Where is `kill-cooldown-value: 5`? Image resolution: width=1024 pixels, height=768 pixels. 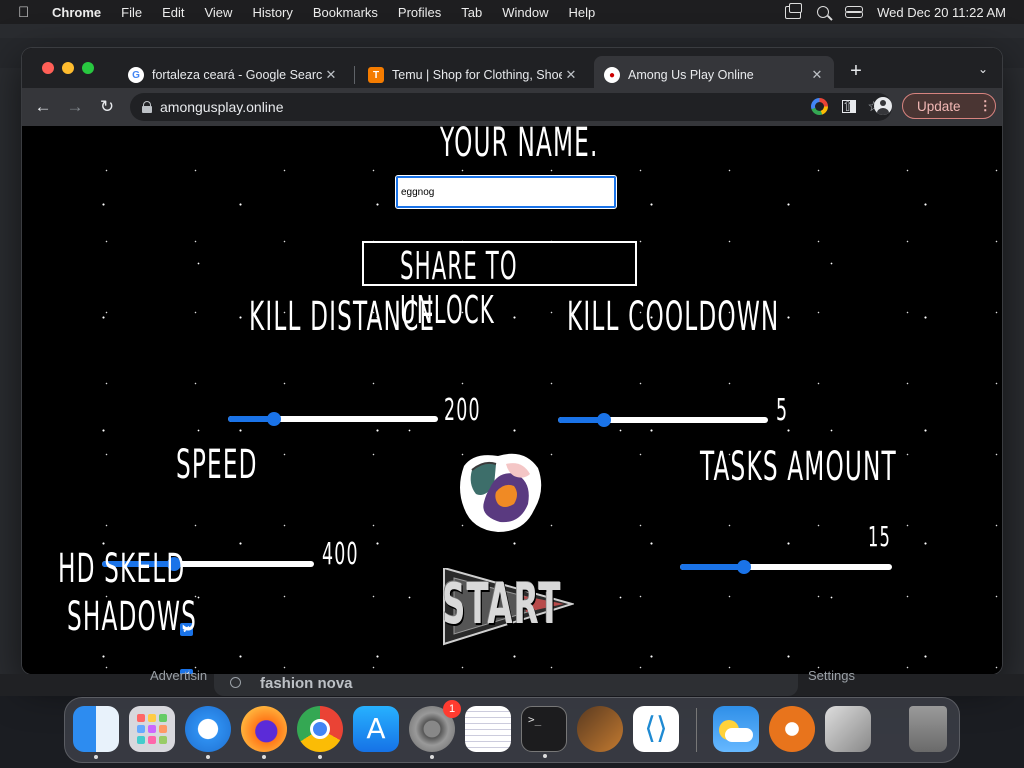 kill-cooldown-value: 5 is located at coordinates (782, 410).